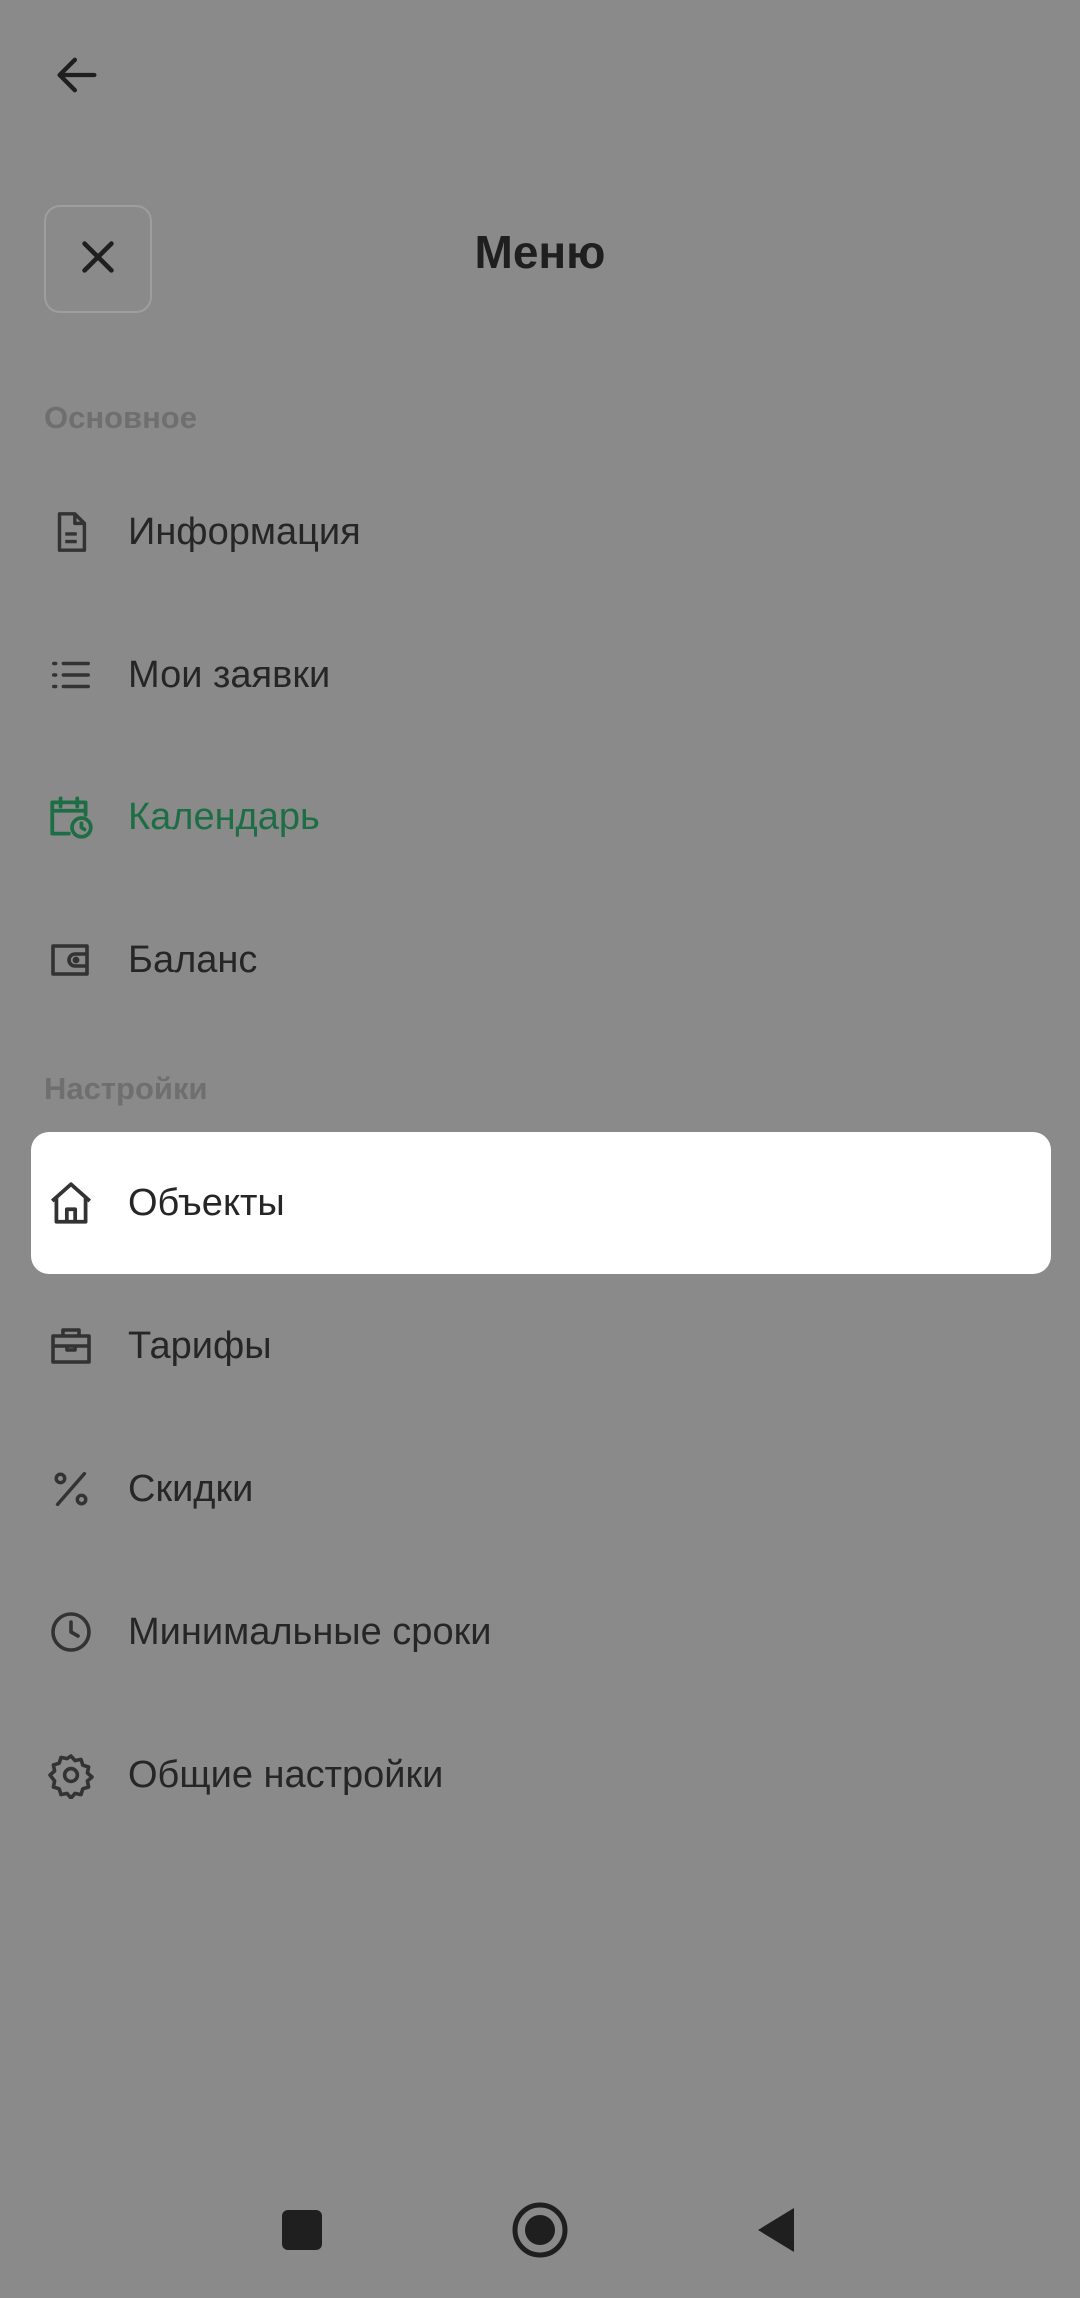 The height and width of the screenshot is (2298, 1080). I want to click on percent-icon, so click(71, 1489).